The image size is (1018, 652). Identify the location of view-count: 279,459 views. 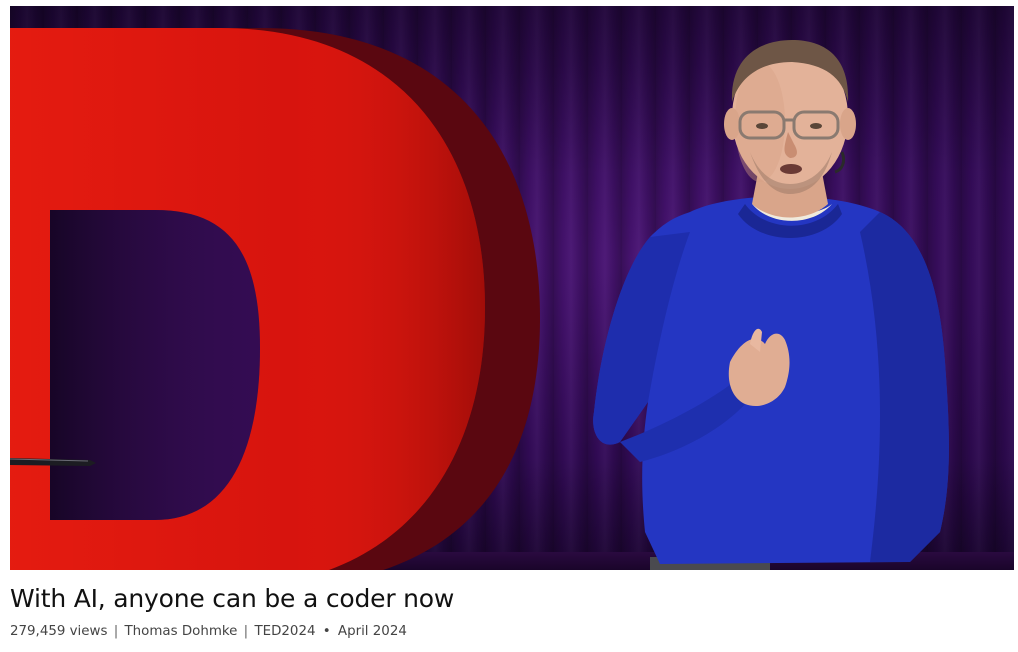
(59, 631).